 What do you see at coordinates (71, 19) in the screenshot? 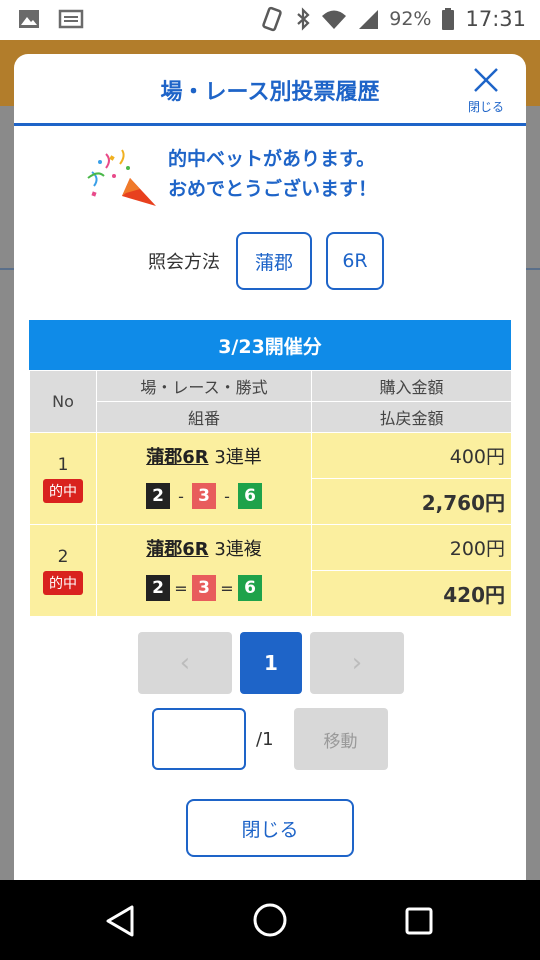
I see `cast-icon` at bounding box center [71, 19].